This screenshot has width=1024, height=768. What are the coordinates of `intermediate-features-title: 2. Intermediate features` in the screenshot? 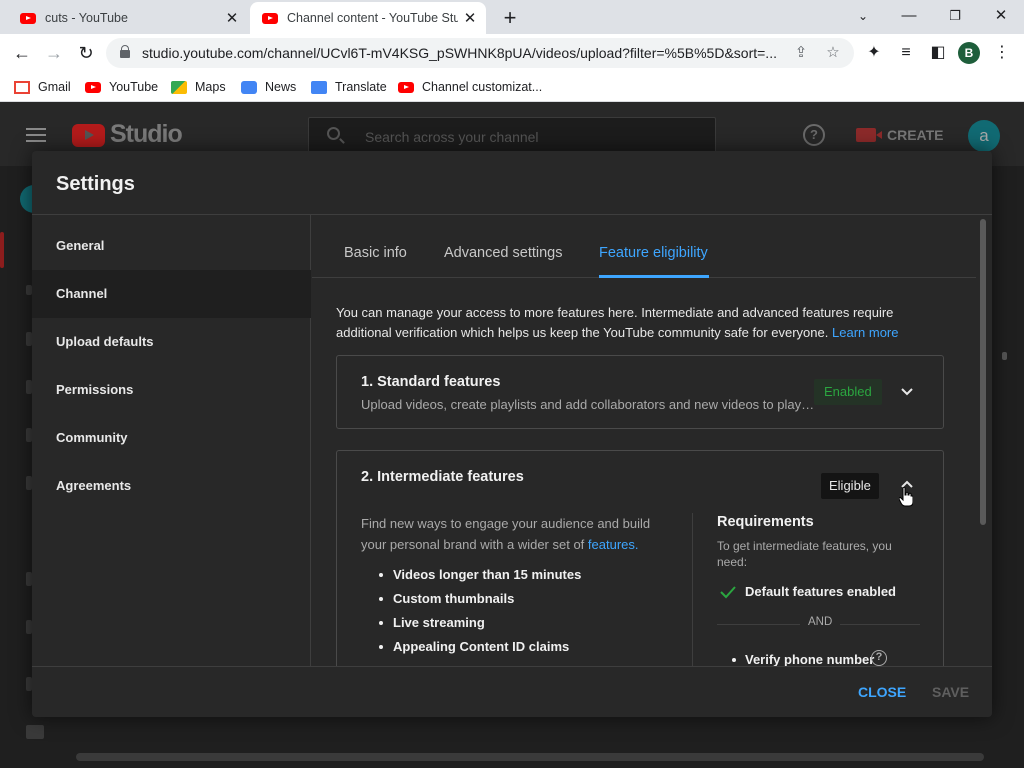 It's located at (442, 477).